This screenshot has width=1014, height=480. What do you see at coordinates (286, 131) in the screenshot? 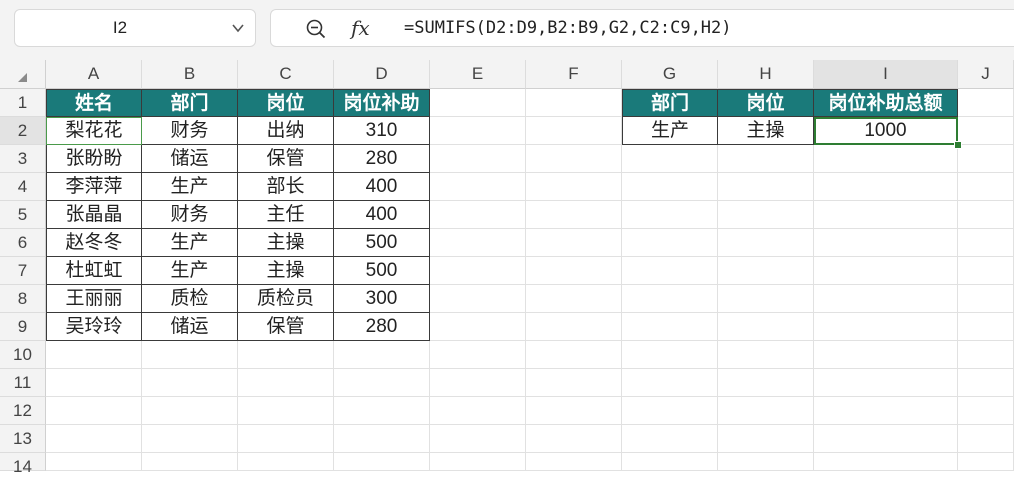
I see `table-cell: 出纳` at bounding box center [286, 131].